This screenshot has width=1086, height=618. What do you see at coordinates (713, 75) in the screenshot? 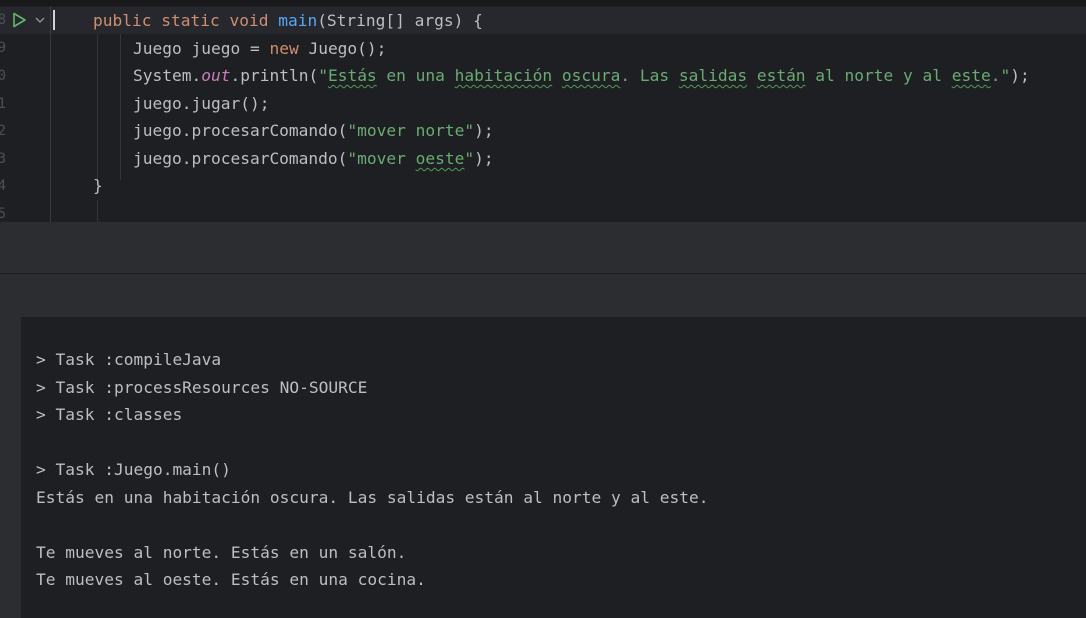
I see `spellcheck-word: salidas` at bounding box center [713, 75].